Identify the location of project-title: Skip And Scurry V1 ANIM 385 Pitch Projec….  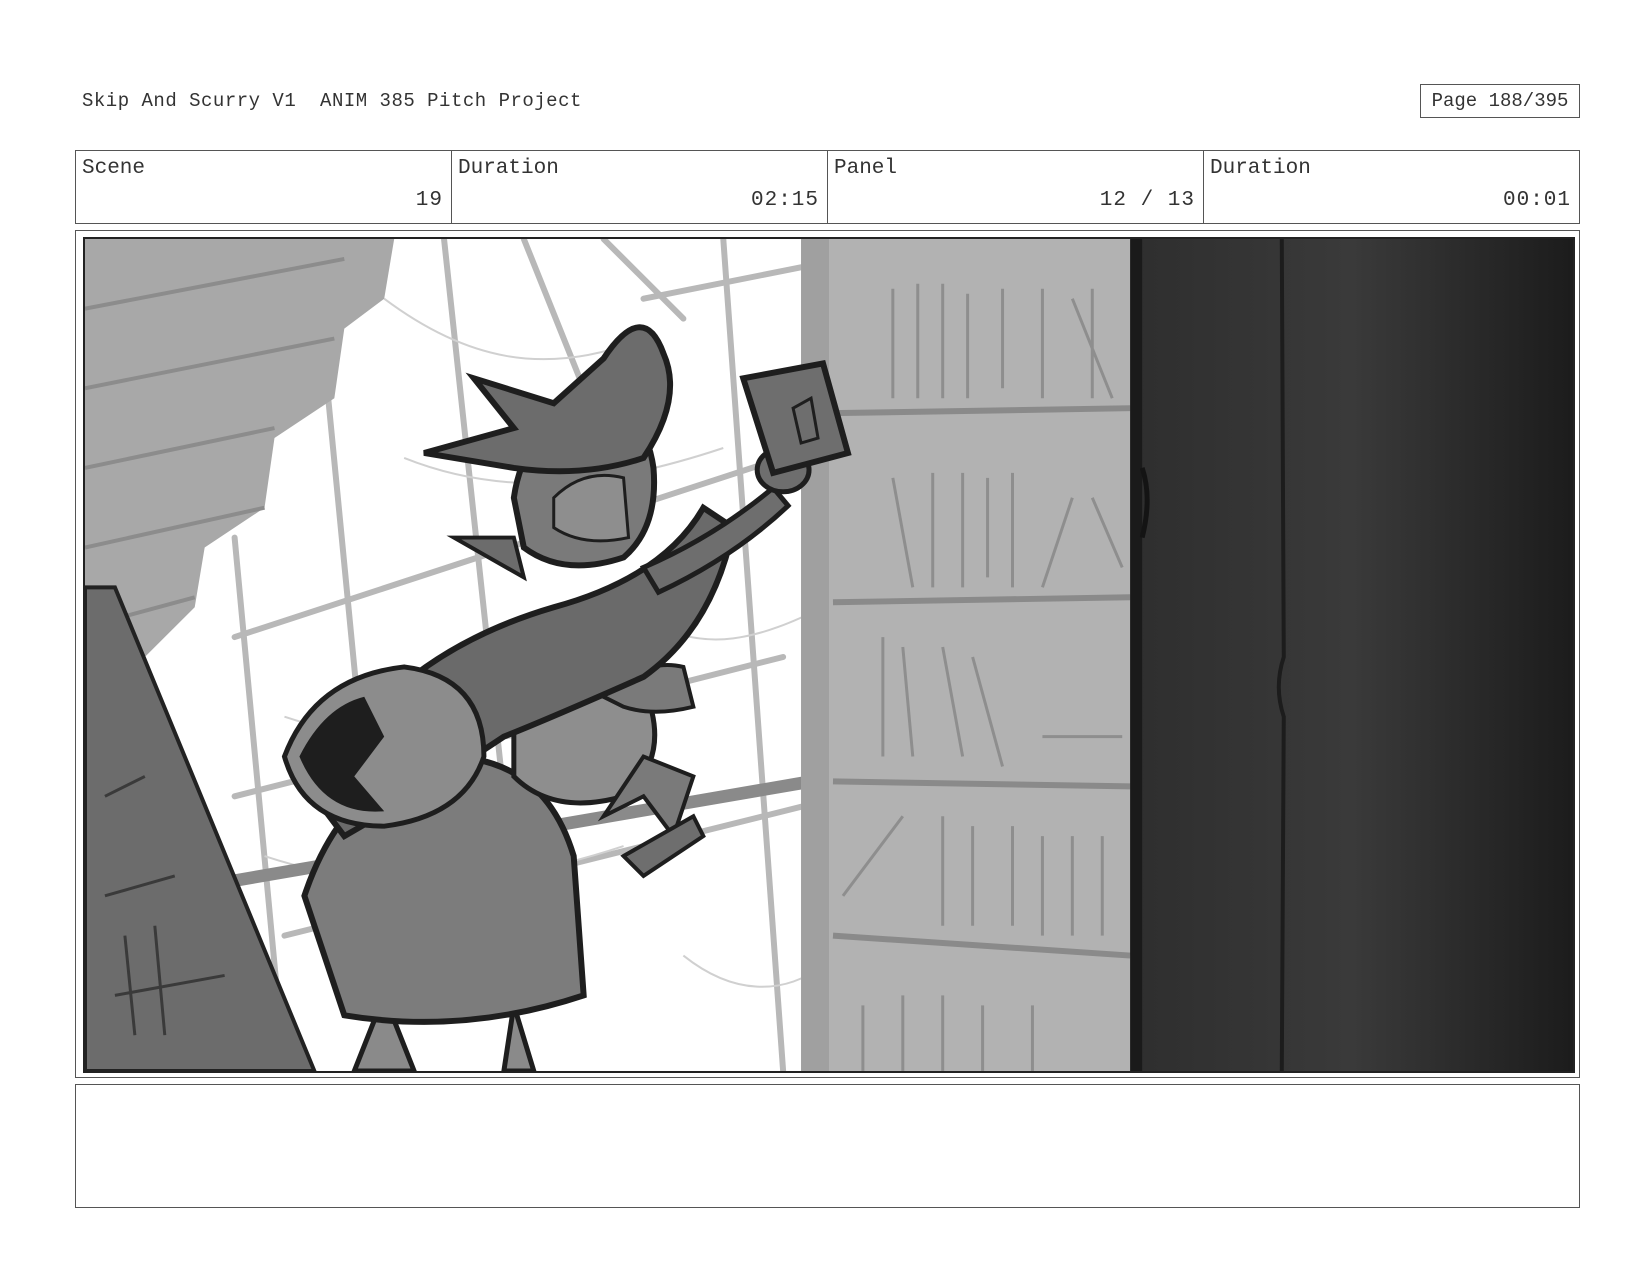
(332, 101).